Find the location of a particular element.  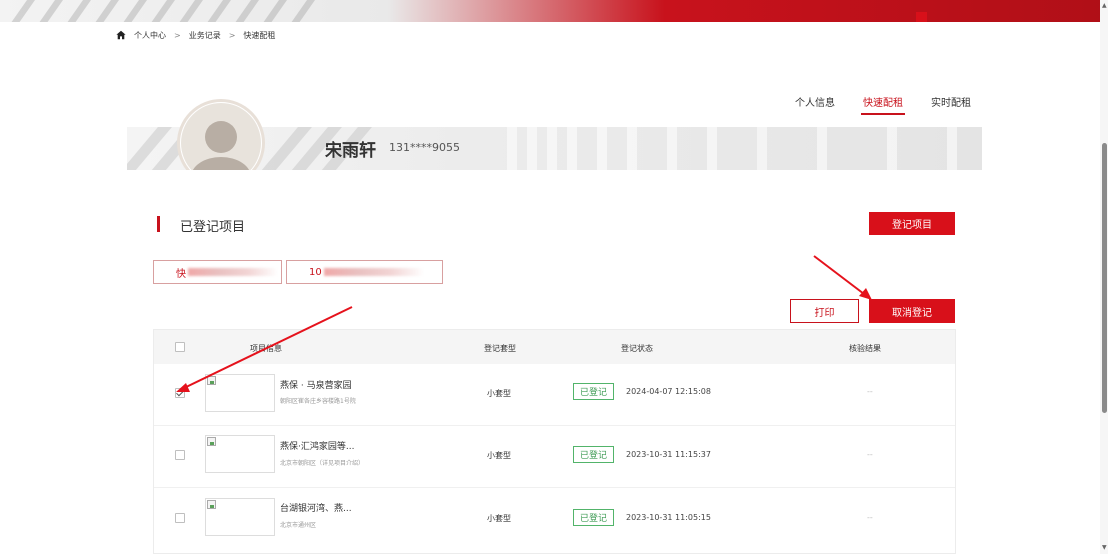

breadcrumb: 个人中心 > 业务记录 > 快速配租 is located at coordinates (195, 35).